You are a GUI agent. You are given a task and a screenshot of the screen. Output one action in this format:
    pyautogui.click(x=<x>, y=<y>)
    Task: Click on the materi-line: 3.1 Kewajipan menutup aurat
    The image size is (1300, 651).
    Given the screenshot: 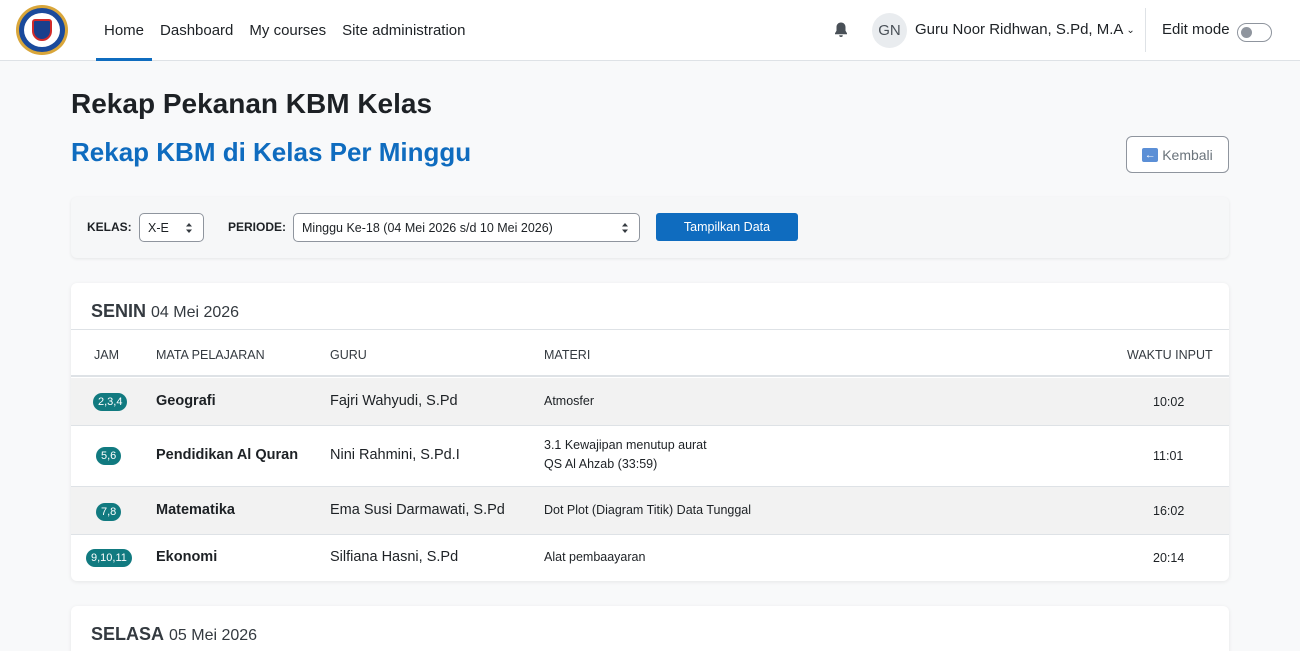 What is the action you would take?
    pyautogui.click(x=625, y=445)
    